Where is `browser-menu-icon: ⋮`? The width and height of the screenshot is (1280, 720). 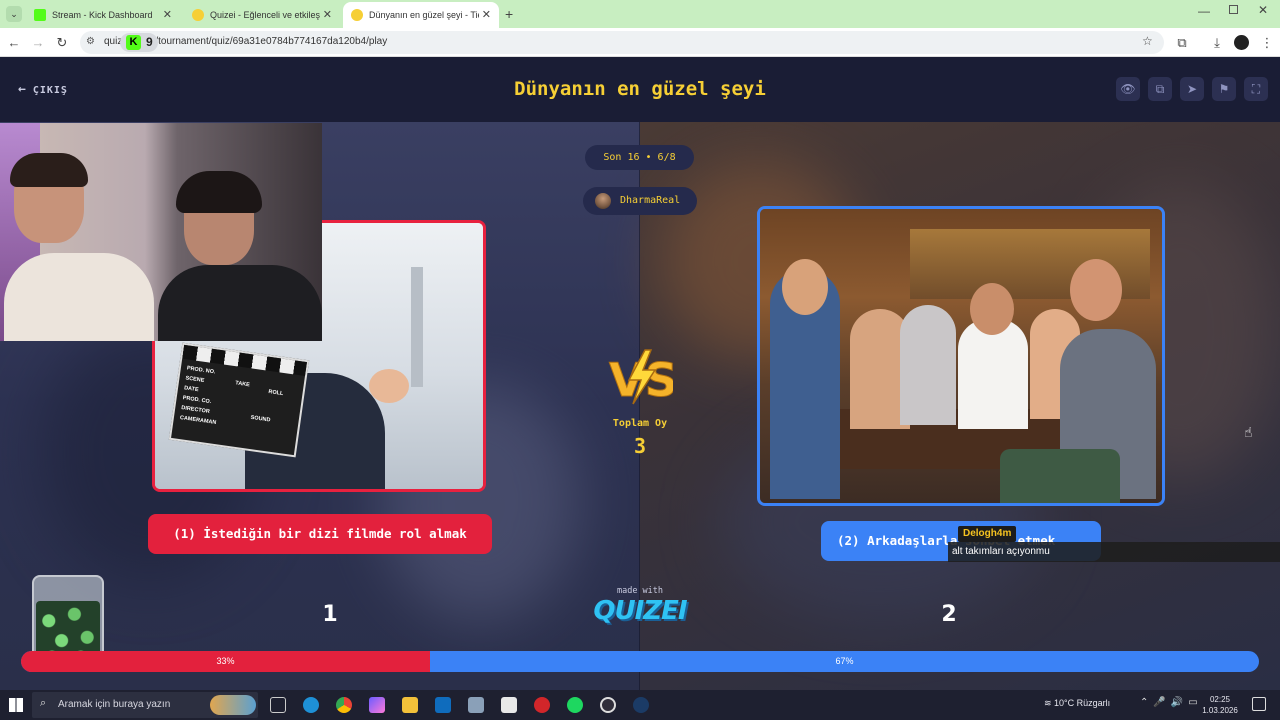
browser-menu-icon: ⋮ is located at coordinates (1267, 43).